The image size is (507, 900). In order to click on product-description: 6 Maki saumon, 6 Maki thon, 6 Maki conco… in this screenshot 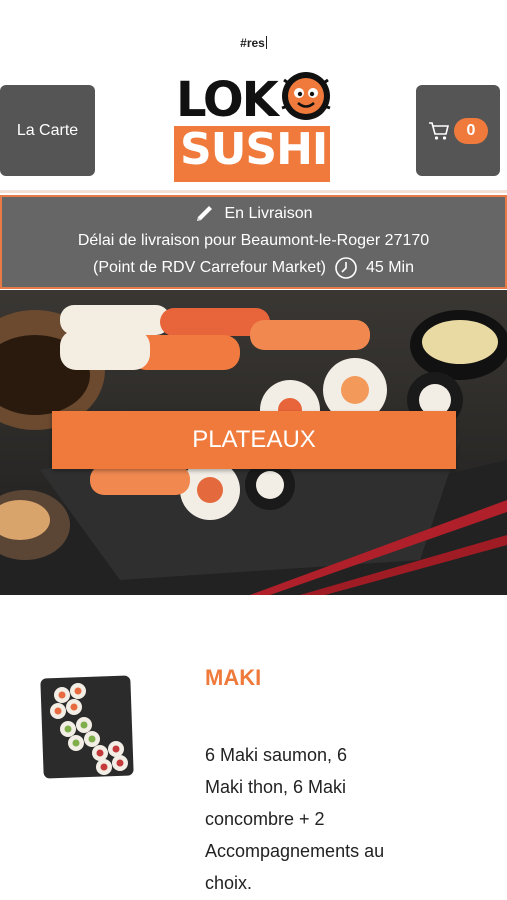, I will do `click(295, 819)`.